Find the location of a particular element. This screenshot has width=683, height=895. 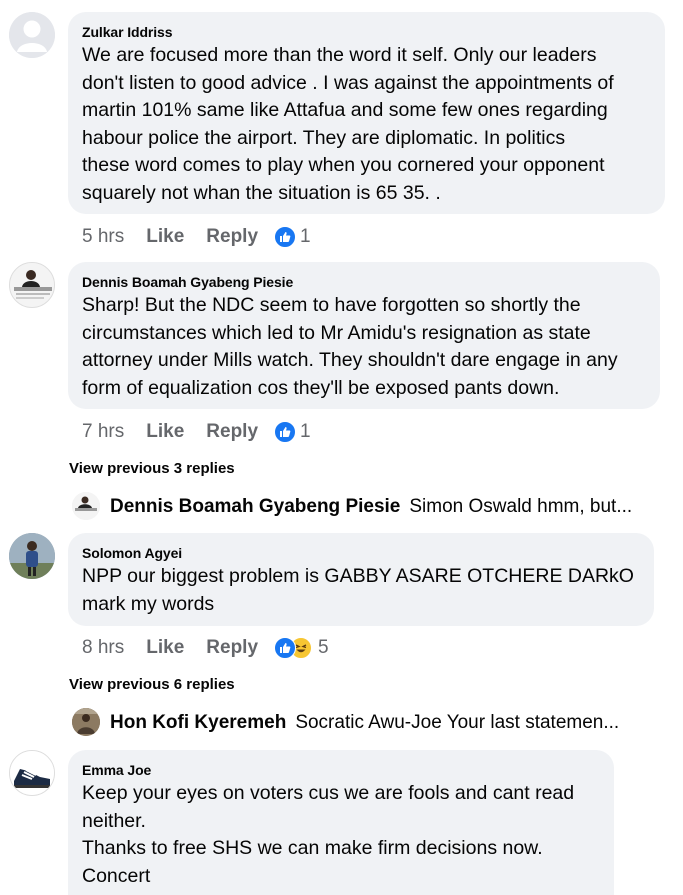

reaction-summary: 5 is located at coordinates (301, 648).